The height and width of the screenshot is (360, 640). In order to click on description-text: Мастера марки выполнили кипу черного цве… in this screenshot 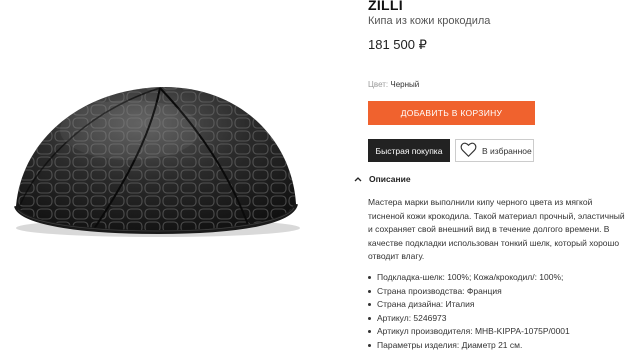, I will do `click(496, 229)`.